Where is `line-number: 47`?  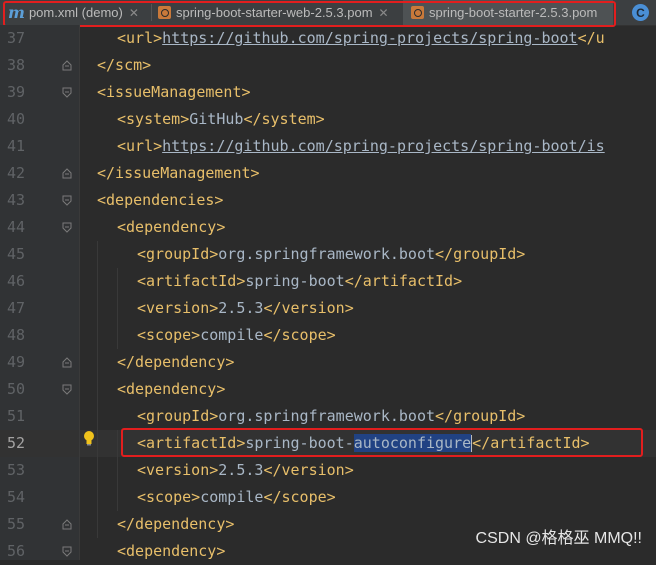
line-number: 47 is located at coordinates (15, 308).